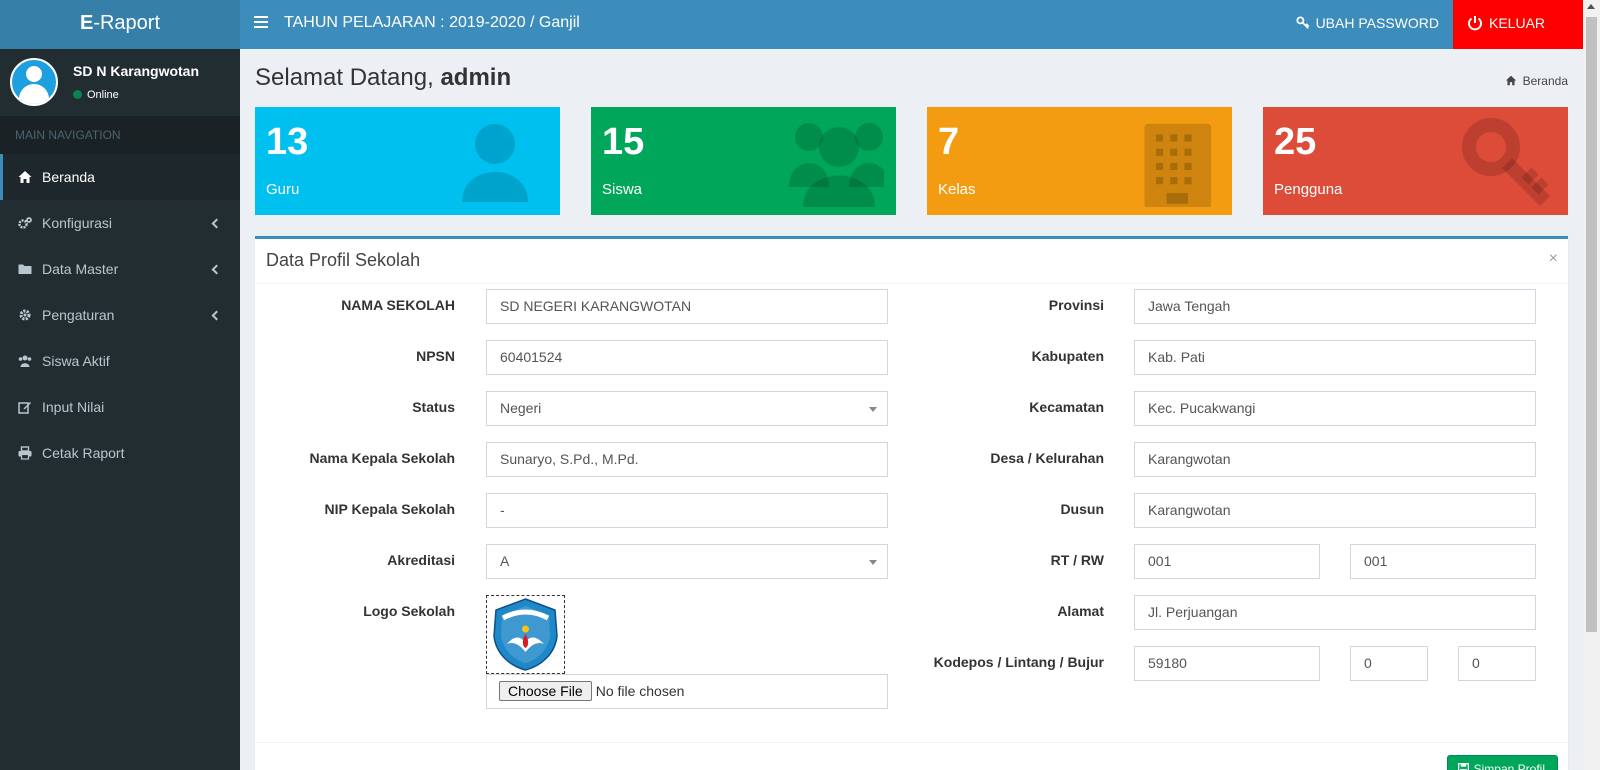  Describe the element at coordinates (1335, 357) in the screenshot. I see `kabupaten-input: Kab. Pati` at that location.